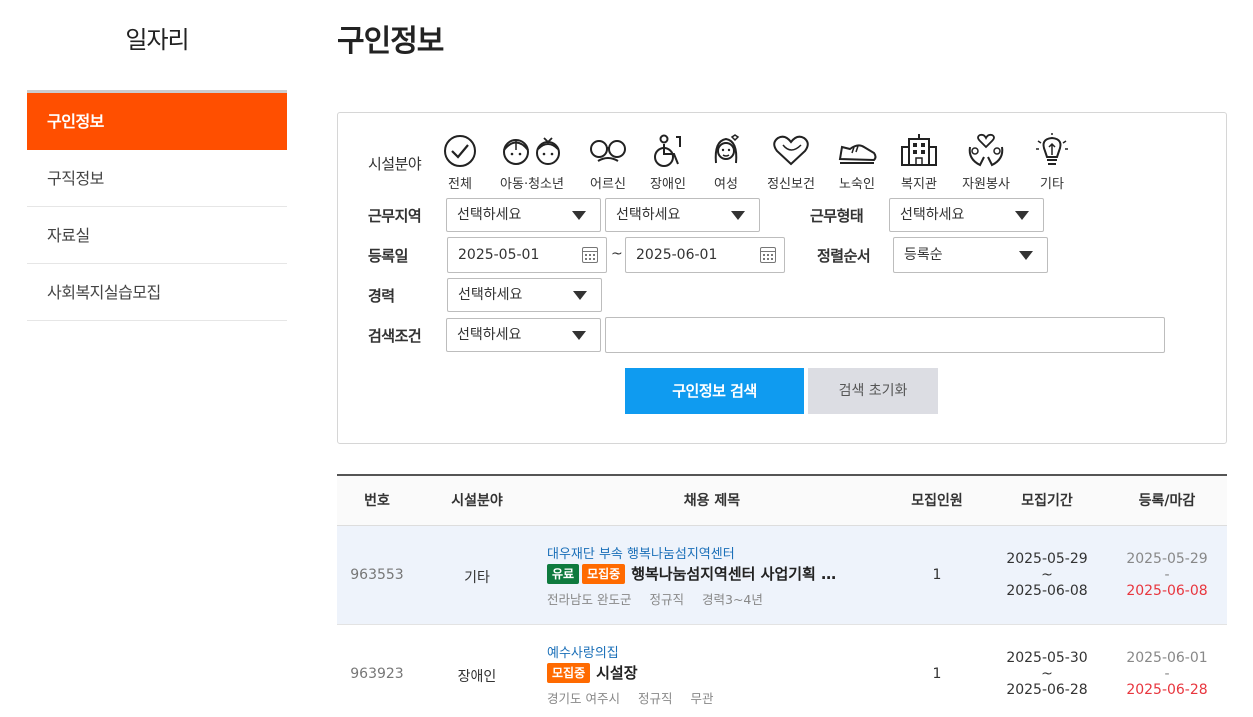 The image size is (1253, 717). What do you see at coordinates (583, 651) in the screenshot?
I see `row-organization-link: 예수사랑의집` at bounding box center [583, 651].